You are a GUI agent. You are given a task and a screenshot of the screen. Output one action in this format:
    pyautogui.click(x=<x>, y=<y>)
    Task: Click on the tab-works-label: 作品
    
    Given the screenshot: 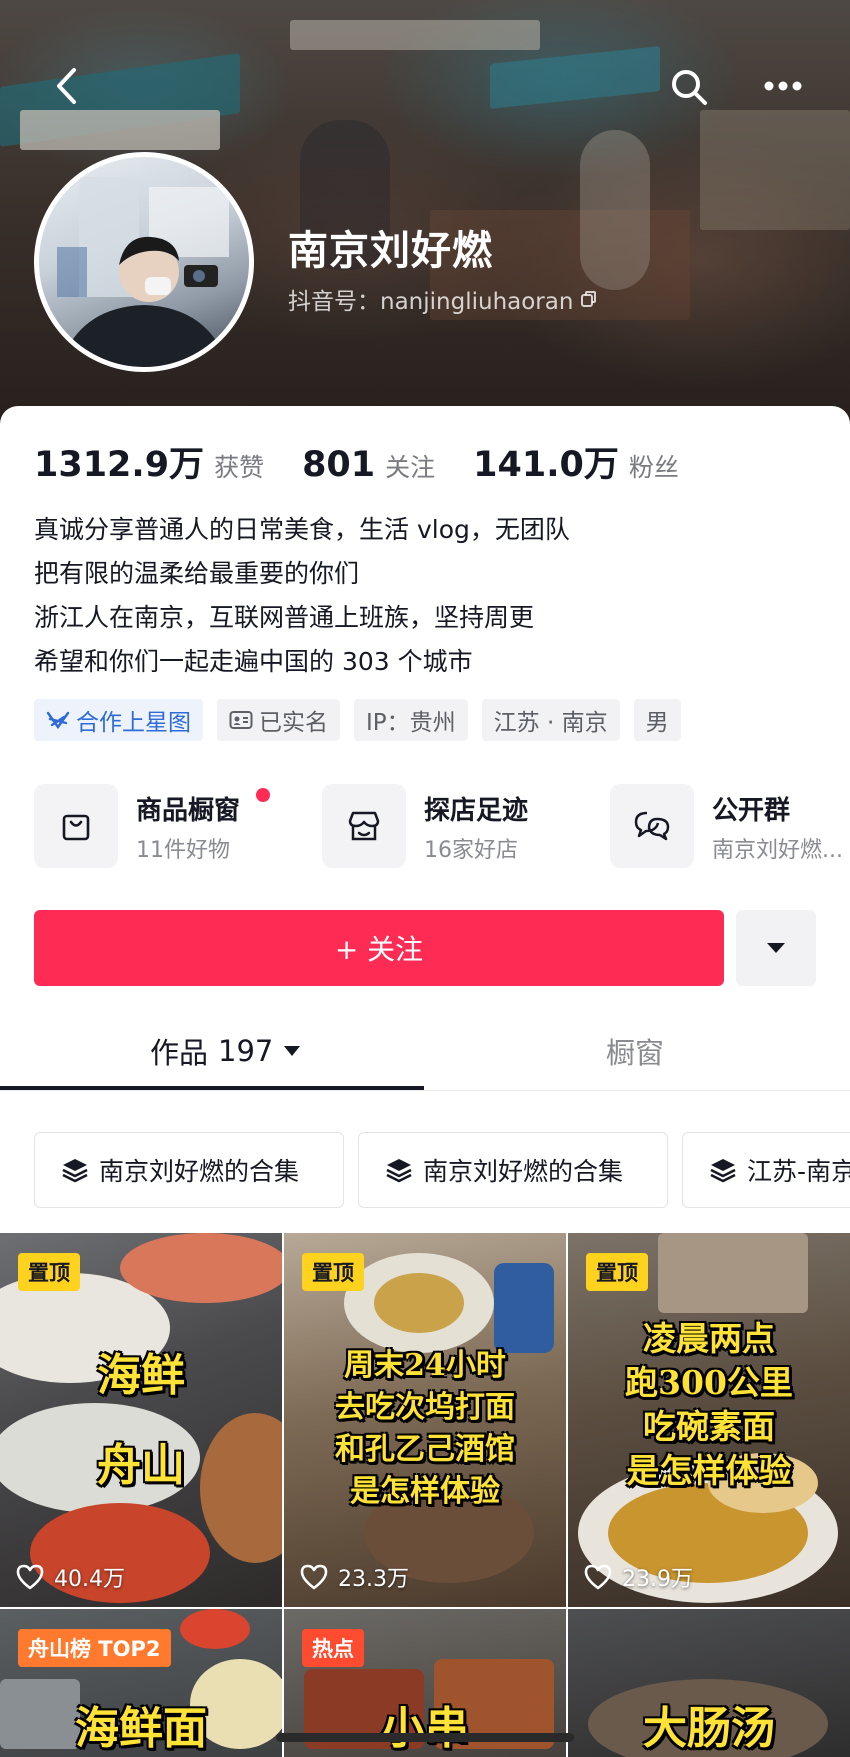 What is the action you would take?
    pyautogui.click(x=179, y=1053)
    